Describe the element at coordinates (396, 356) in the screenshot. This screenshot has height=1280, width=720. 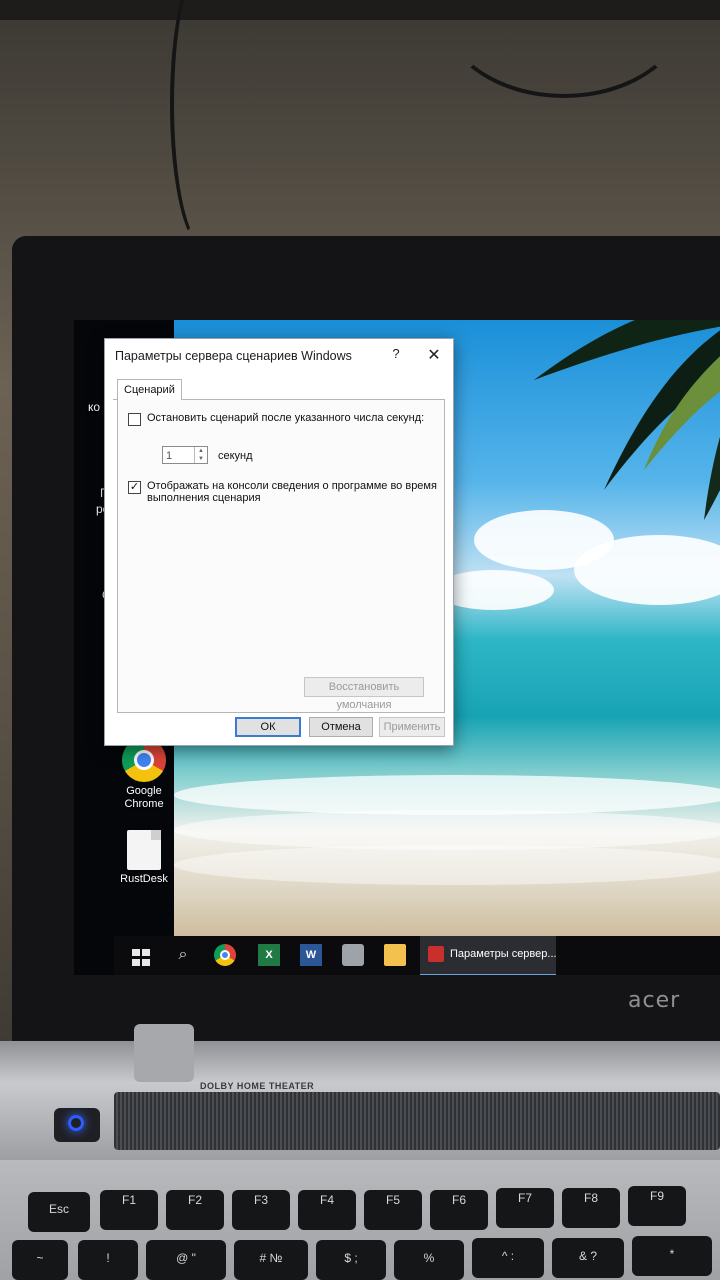
I see `help-button: ?` at that location.